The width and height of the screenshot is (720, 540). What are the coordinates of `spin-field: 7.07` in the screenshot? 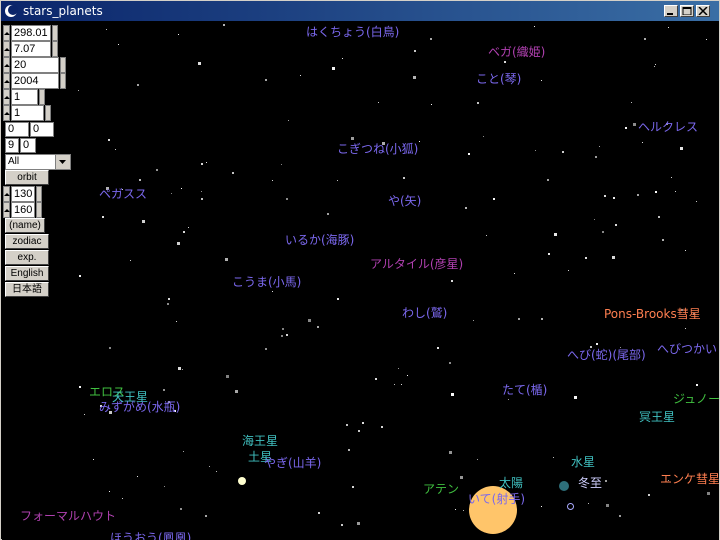 It's located at (31, 49).